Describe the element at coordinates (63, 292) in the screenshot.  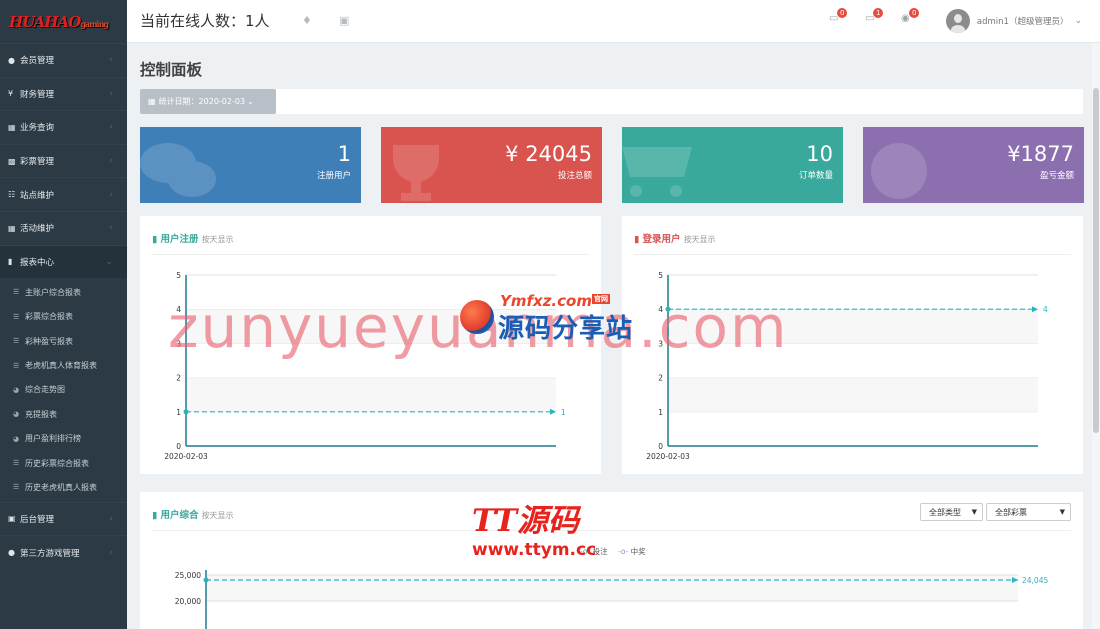
I see `submenu-item: ☰ 主账户综合报表` at that location.